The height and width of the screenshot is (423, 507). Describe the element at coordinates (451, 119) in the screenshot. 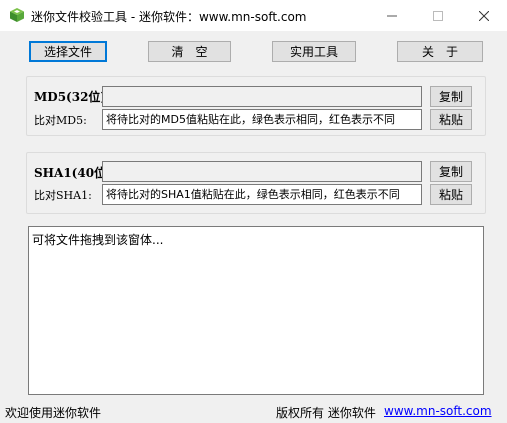

I see `md5-paste-button: 粘贴` at that location.